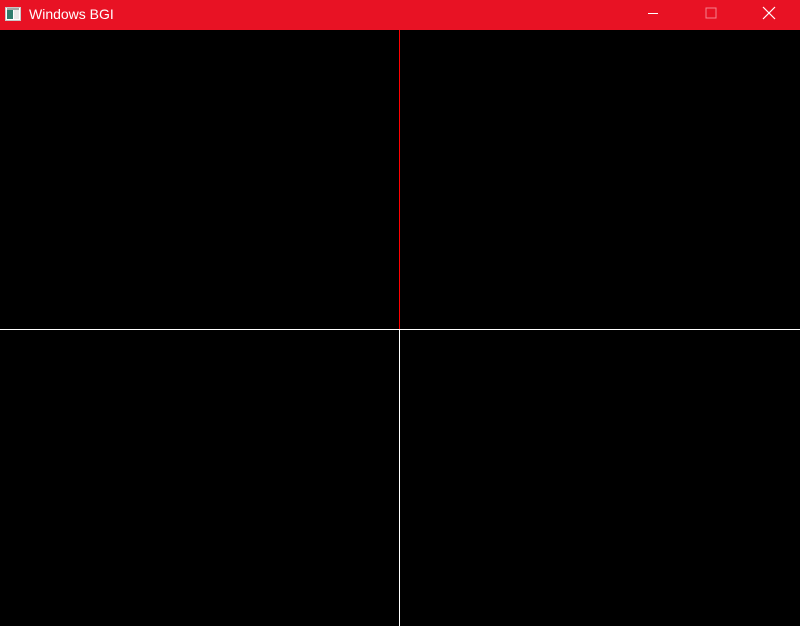 This screenshot has width=800, height=626. Describe the element at coordinates (400, 15) in the screenshot. I see `title-bar: Windows BGI` at that location.